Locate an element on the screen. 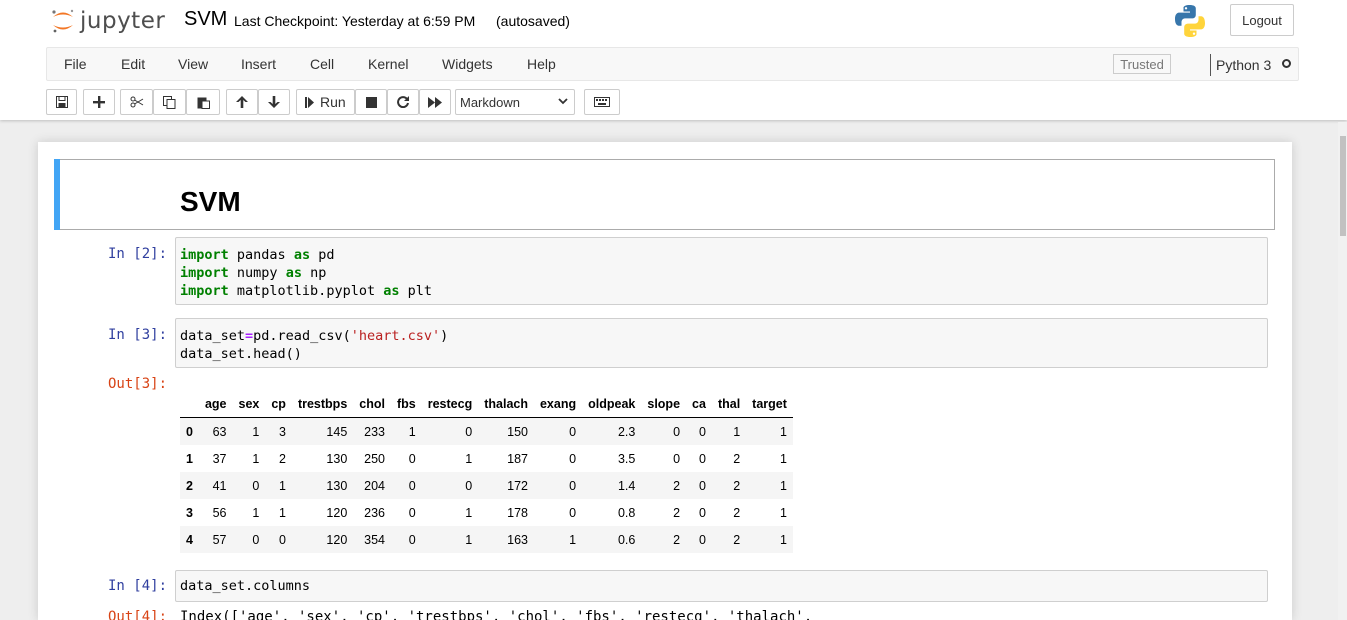 This screenshot has width=1347, height=620. dataframe-row: 2 41 0 1 130 204 0 0 172 0 1.4 2 0 2 1 is located at coordinates (486, 485).